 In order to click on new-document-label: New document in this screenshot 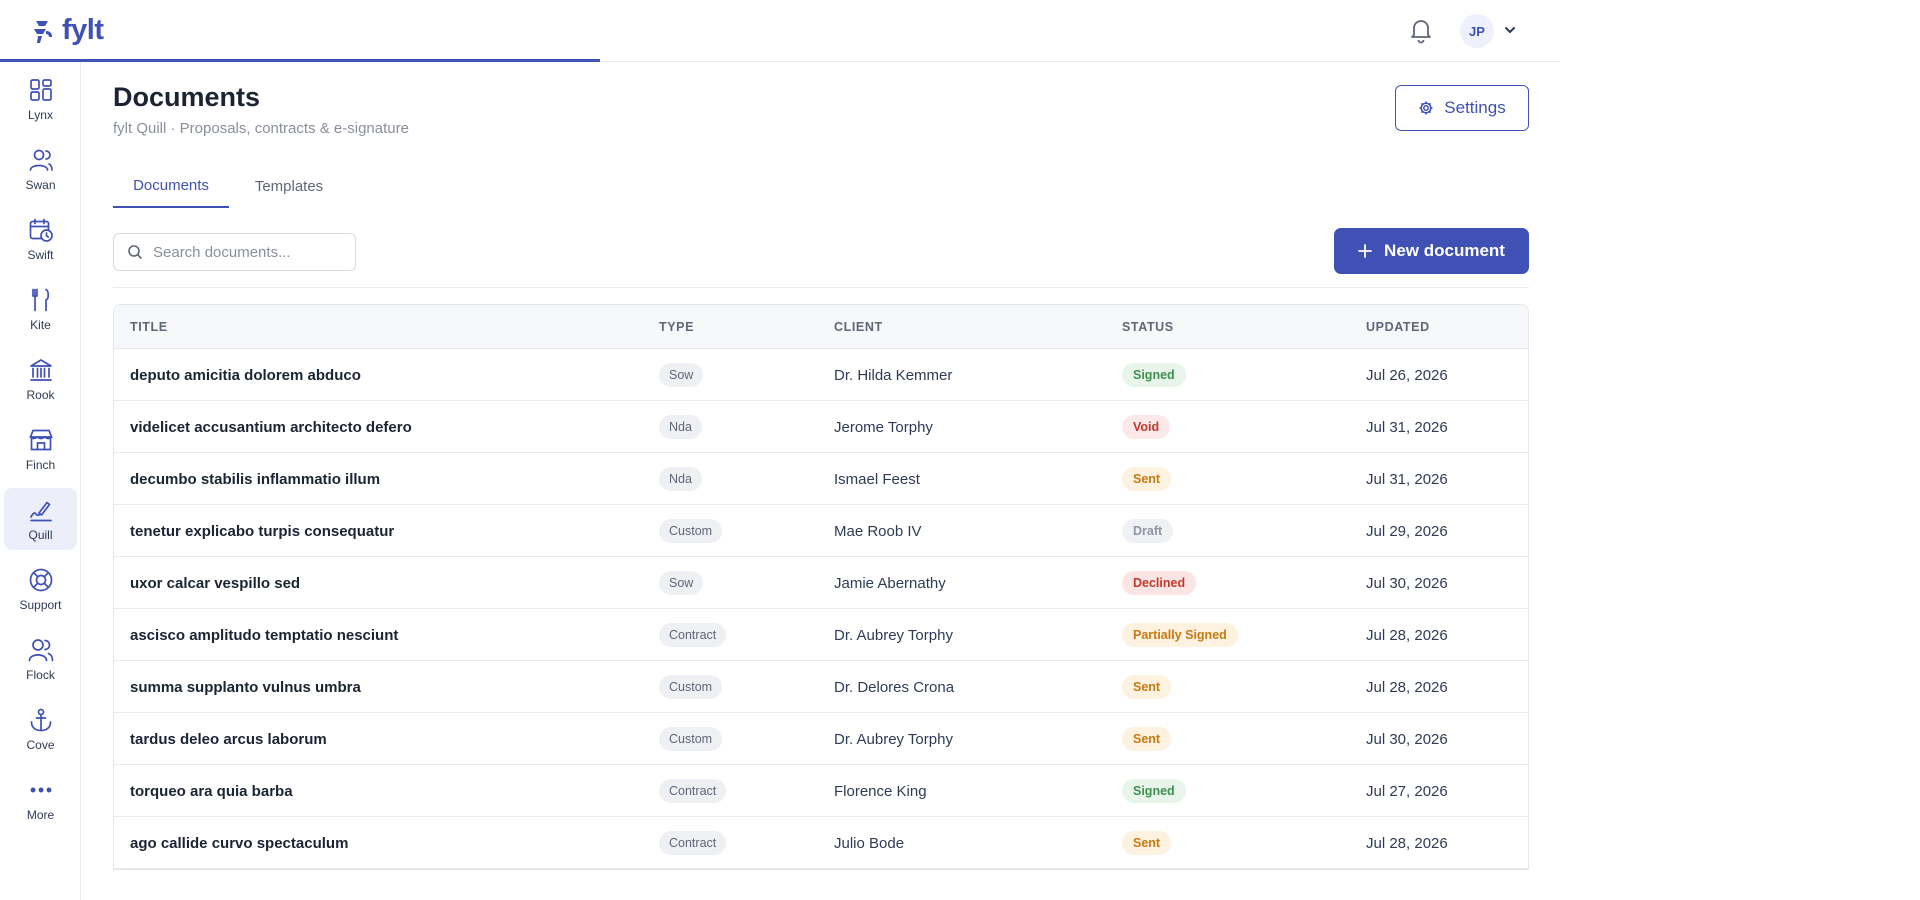, I will do `click(1444, 250)`.